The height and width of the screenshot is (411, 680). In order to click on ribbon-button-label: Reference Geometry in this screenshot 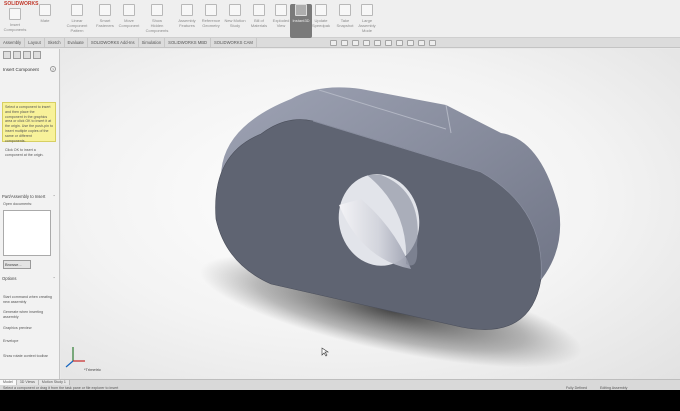, I will do `click(211, 23)`.